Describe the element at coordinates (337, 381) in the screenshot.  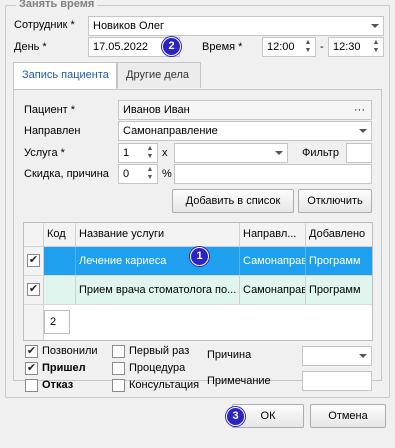
I see `note-field` at that location.